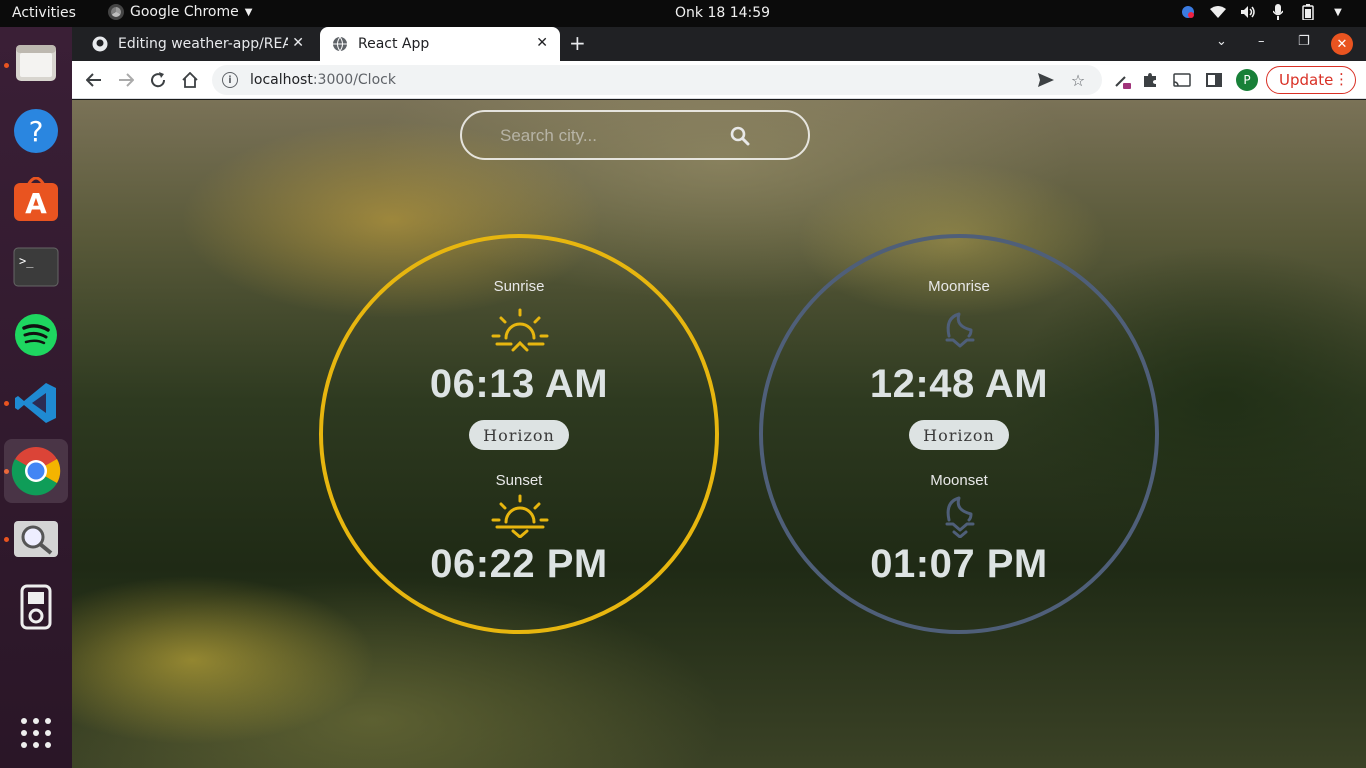 The image size is (1366, 768). What do you see at coordinates (1247, 80) in the screenshot?
I see `profile-avatar: P` at bounding box center [1247, 80].